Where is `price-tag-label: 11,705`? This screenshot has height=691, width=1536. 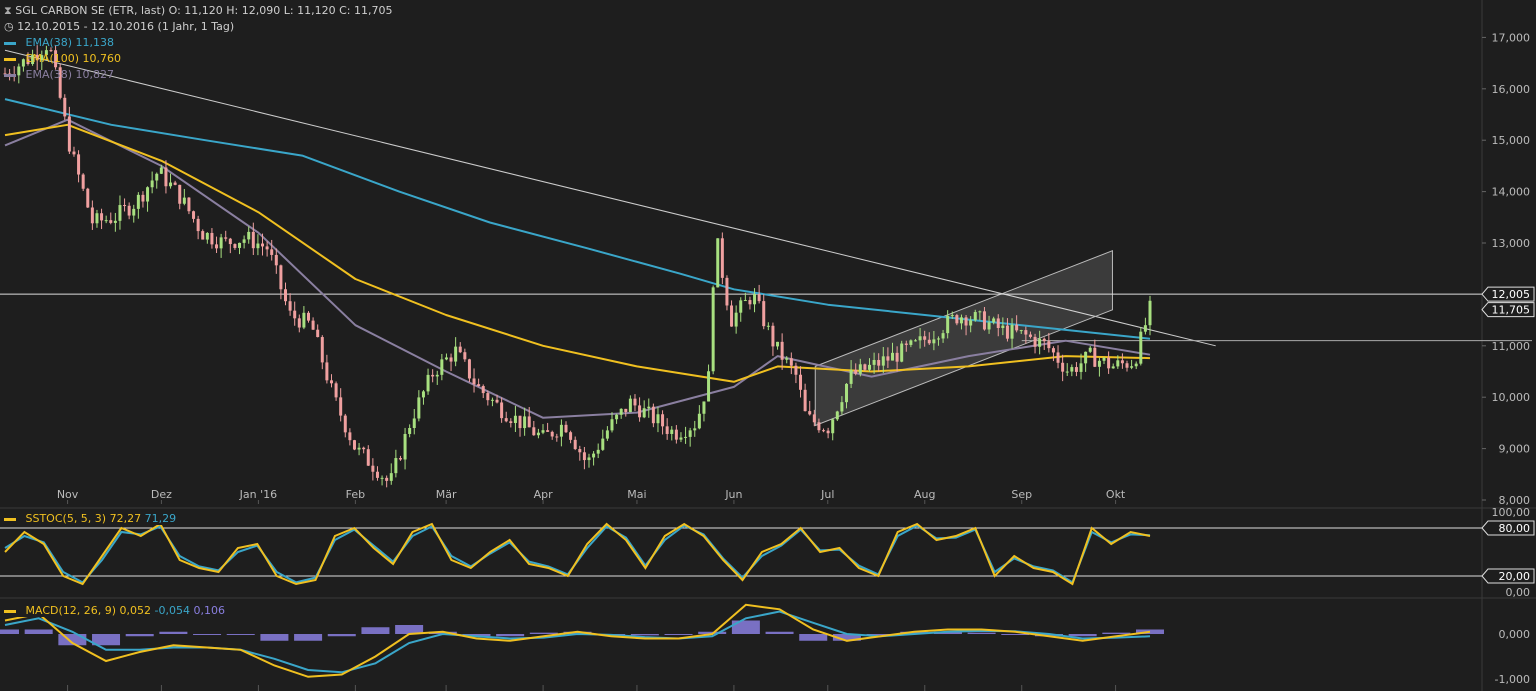
price-tag-label: 11,705 is located at coordinates (1511, 310).